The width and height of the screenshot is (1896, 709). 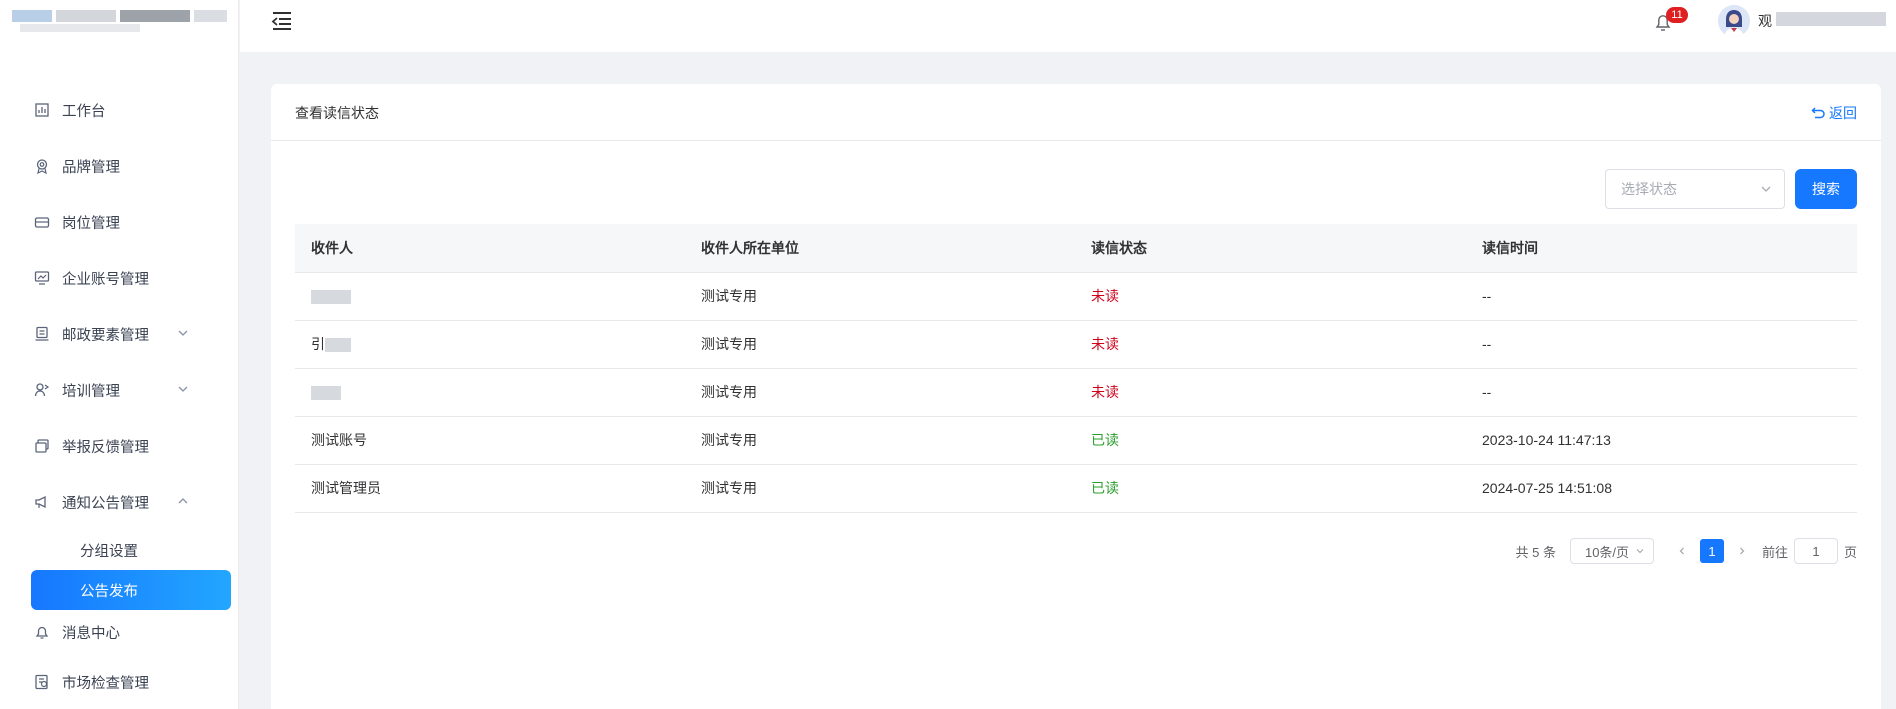 I want to click on account-icon, so click(x=42, y=278).